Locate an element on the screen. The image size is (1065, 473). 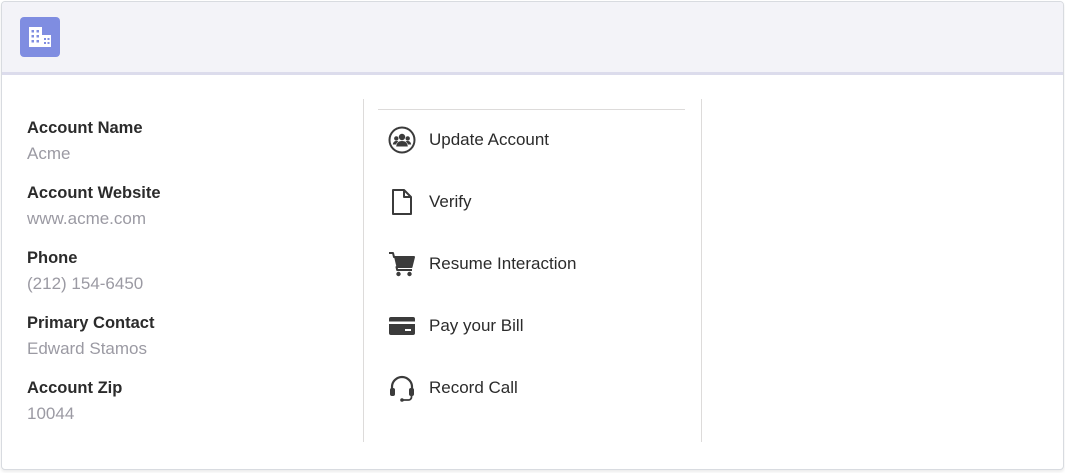
field-label: Account Zip is located at coordinates (75, 388).